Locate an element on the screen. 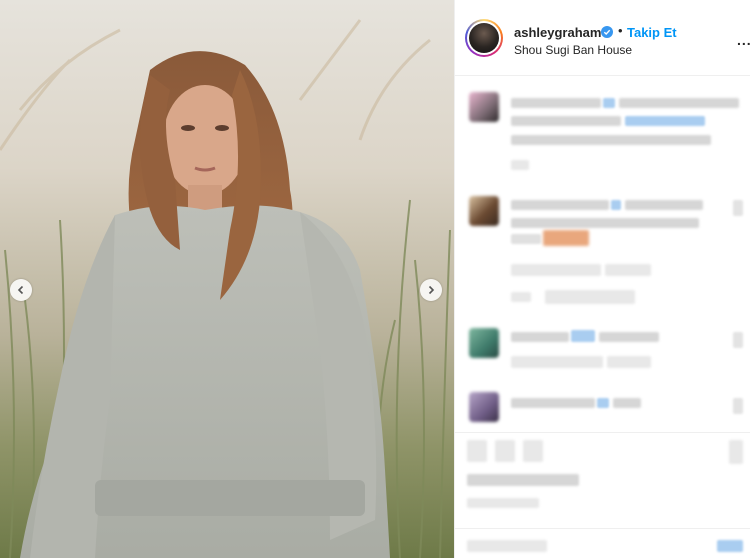  previous-photo-button is located at coordinates (21, 290).